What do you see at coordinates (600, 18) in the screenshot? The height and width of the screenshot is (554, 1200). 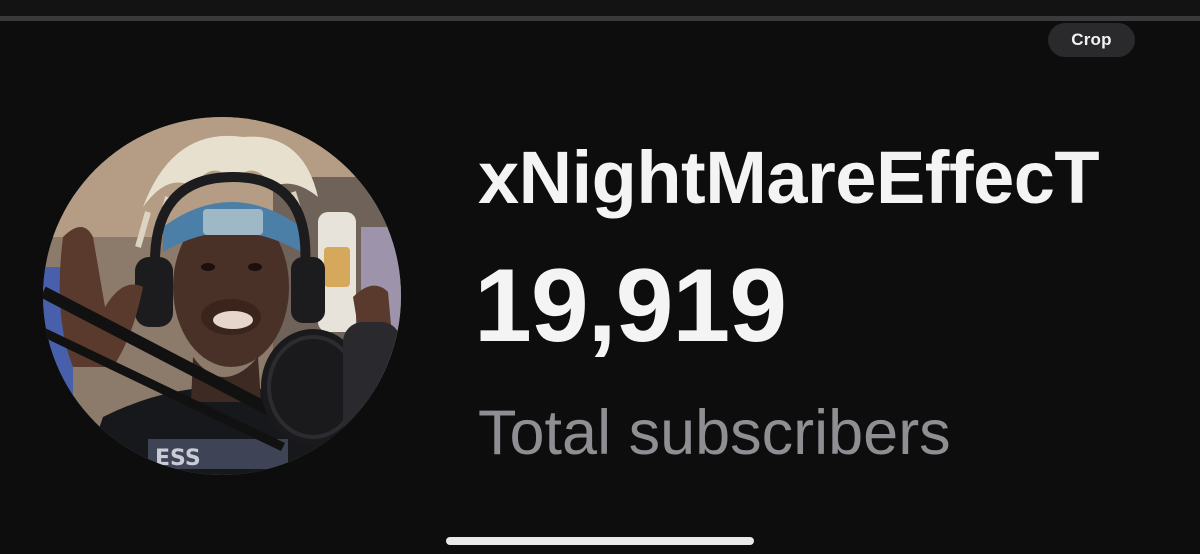 I see `top-divider` at bounding box center [600, 18].